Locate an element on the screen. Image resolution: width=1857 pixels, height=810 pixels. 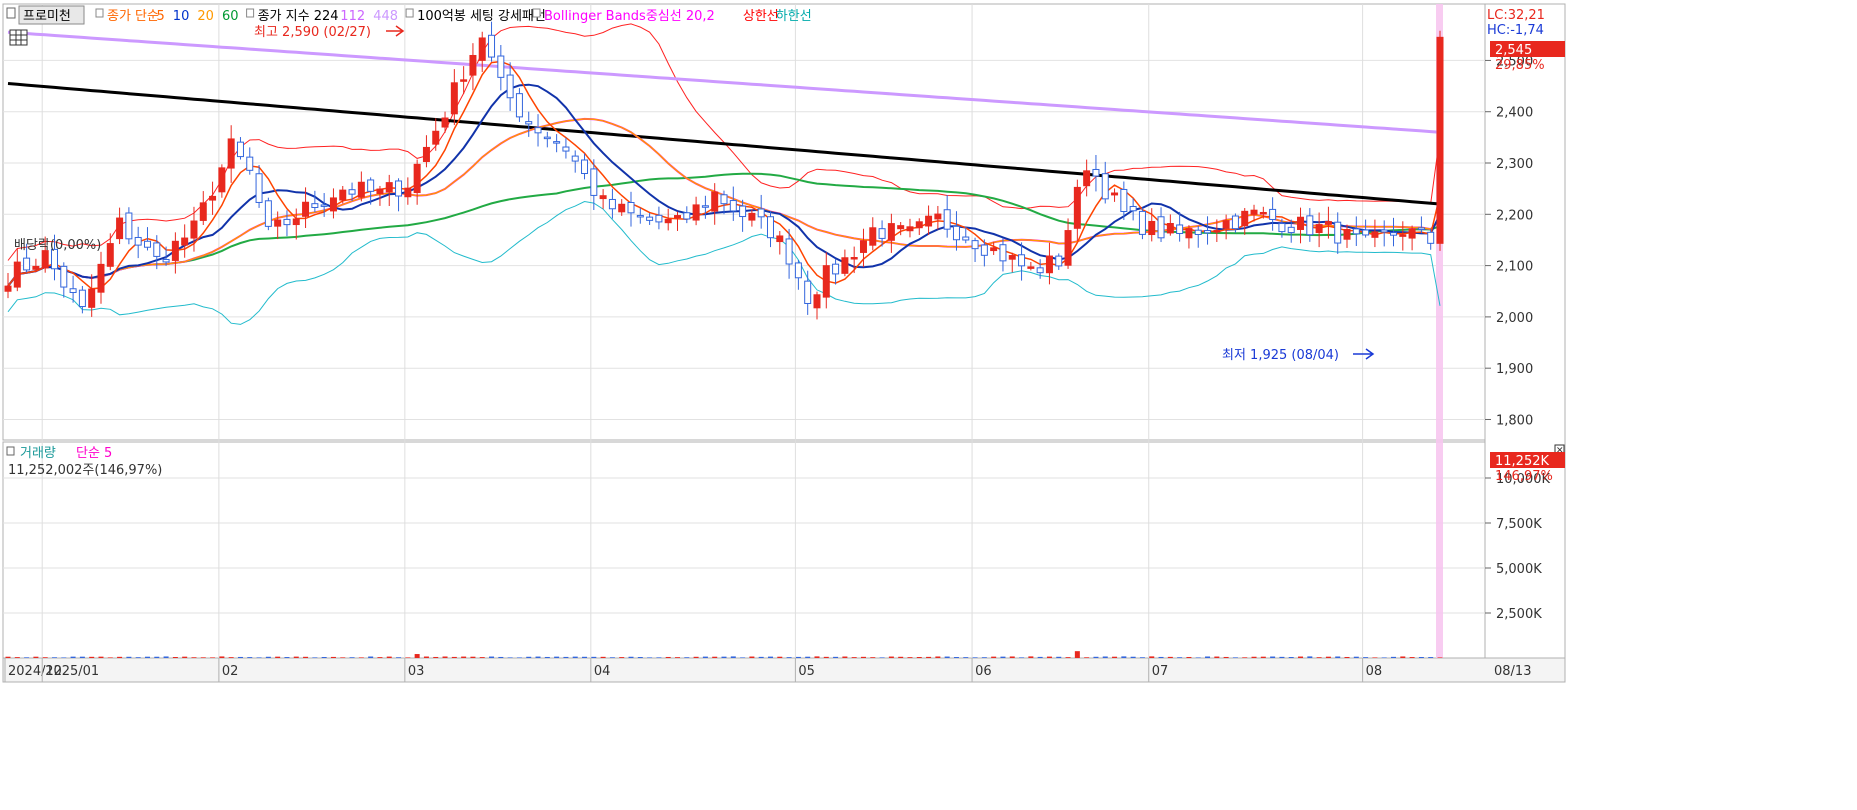
current-price-label: 2,545 is located at coordinates (1513, 50).